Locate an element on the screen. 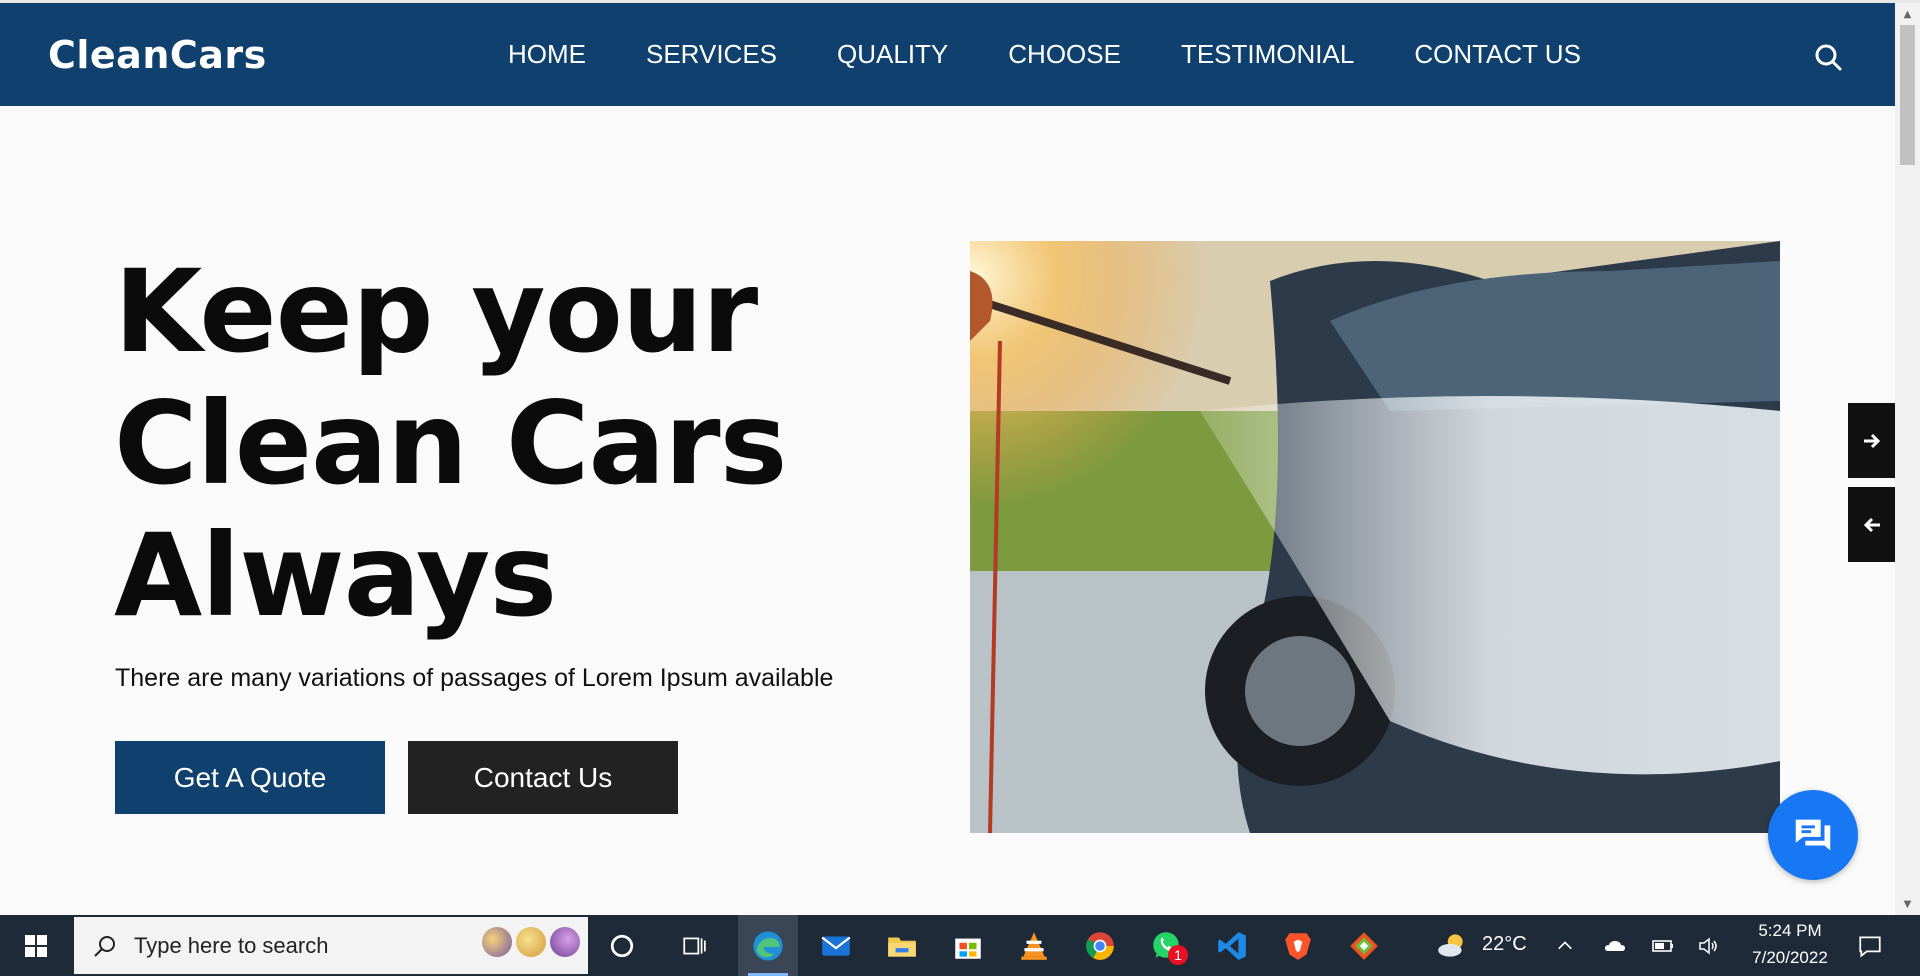  carousel-prev-button is located at coordinates (1871, 524).